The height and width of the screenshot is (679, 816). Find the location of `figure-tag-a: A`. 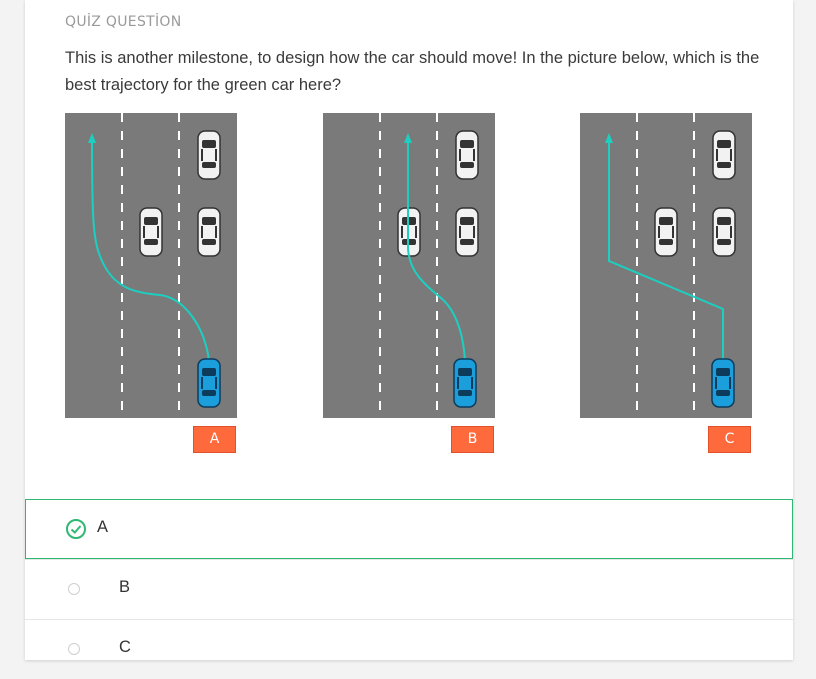

figure-tag-a: A is located at coordinates (214, 439).